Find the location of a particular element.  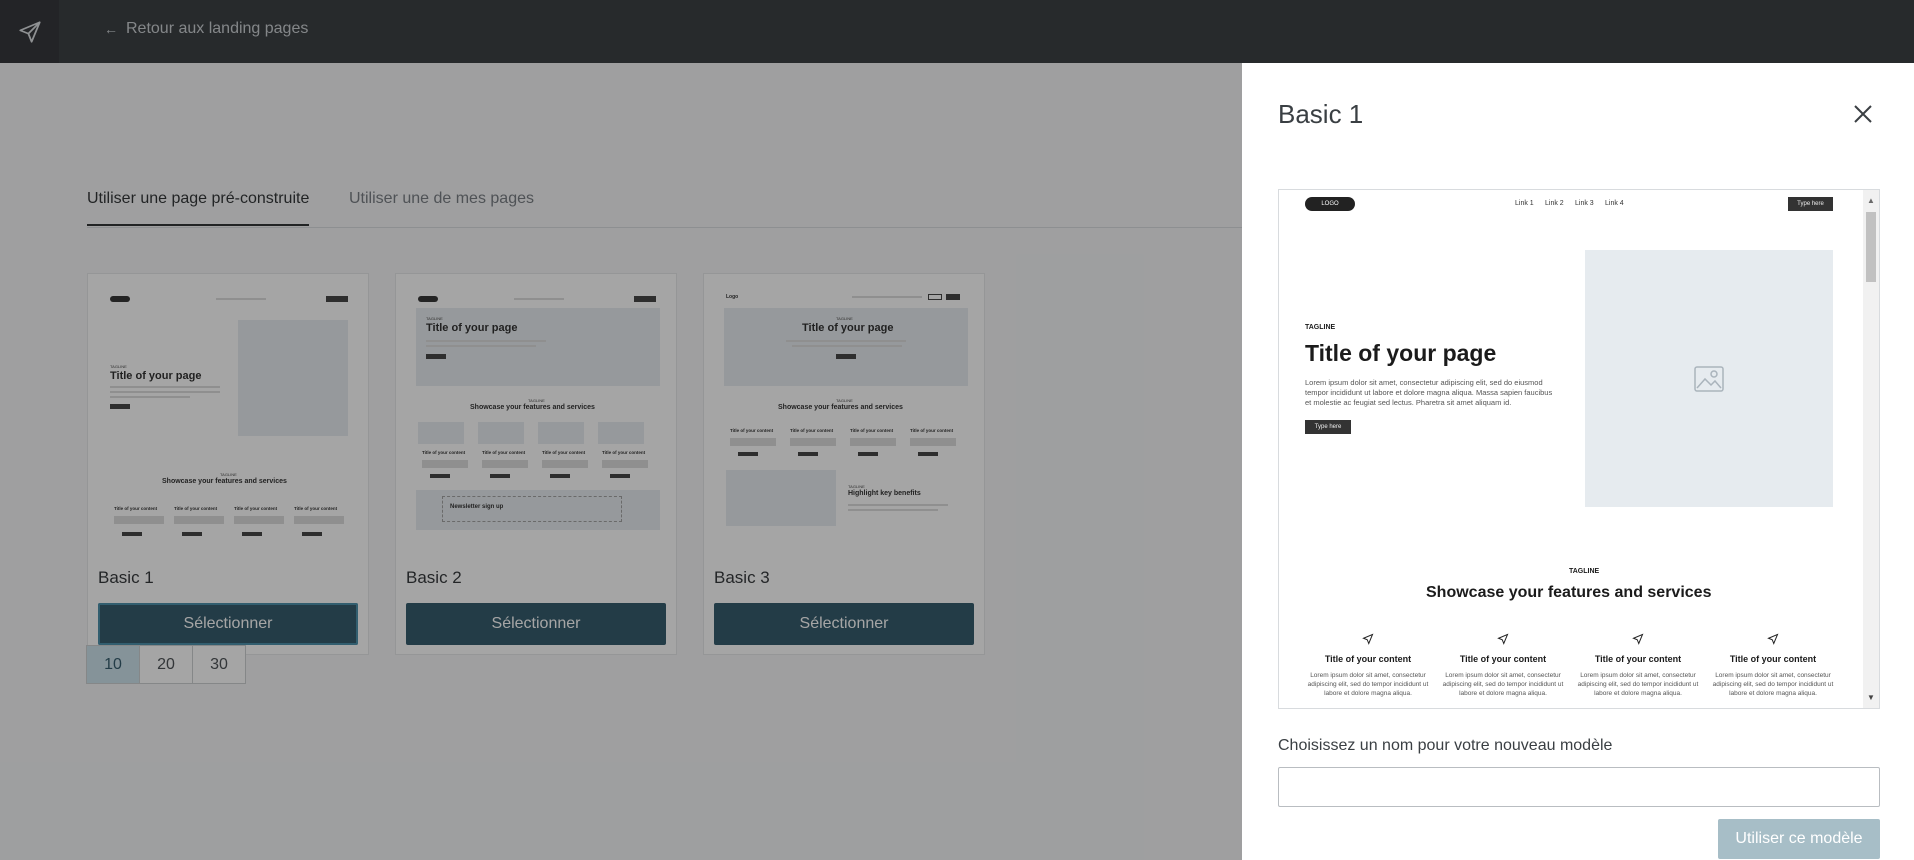

preview-section-tagline: TAGLINE is located at coordinates (1584, 571).